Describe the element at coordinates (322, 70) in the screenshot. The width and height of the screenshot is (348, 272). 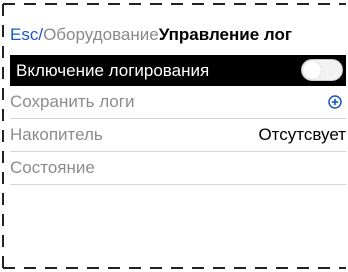
I see `logging-toggle` at that location.